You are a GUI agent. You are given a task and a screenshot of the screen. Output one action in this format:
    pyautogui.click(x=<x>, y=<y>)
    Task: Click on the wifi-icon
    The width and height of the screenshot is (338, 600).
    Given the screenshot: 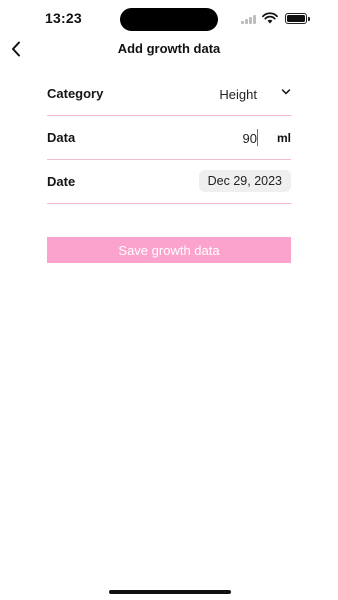 What is the action you would take?
    pyautogui.click(x=270, y=18)
    